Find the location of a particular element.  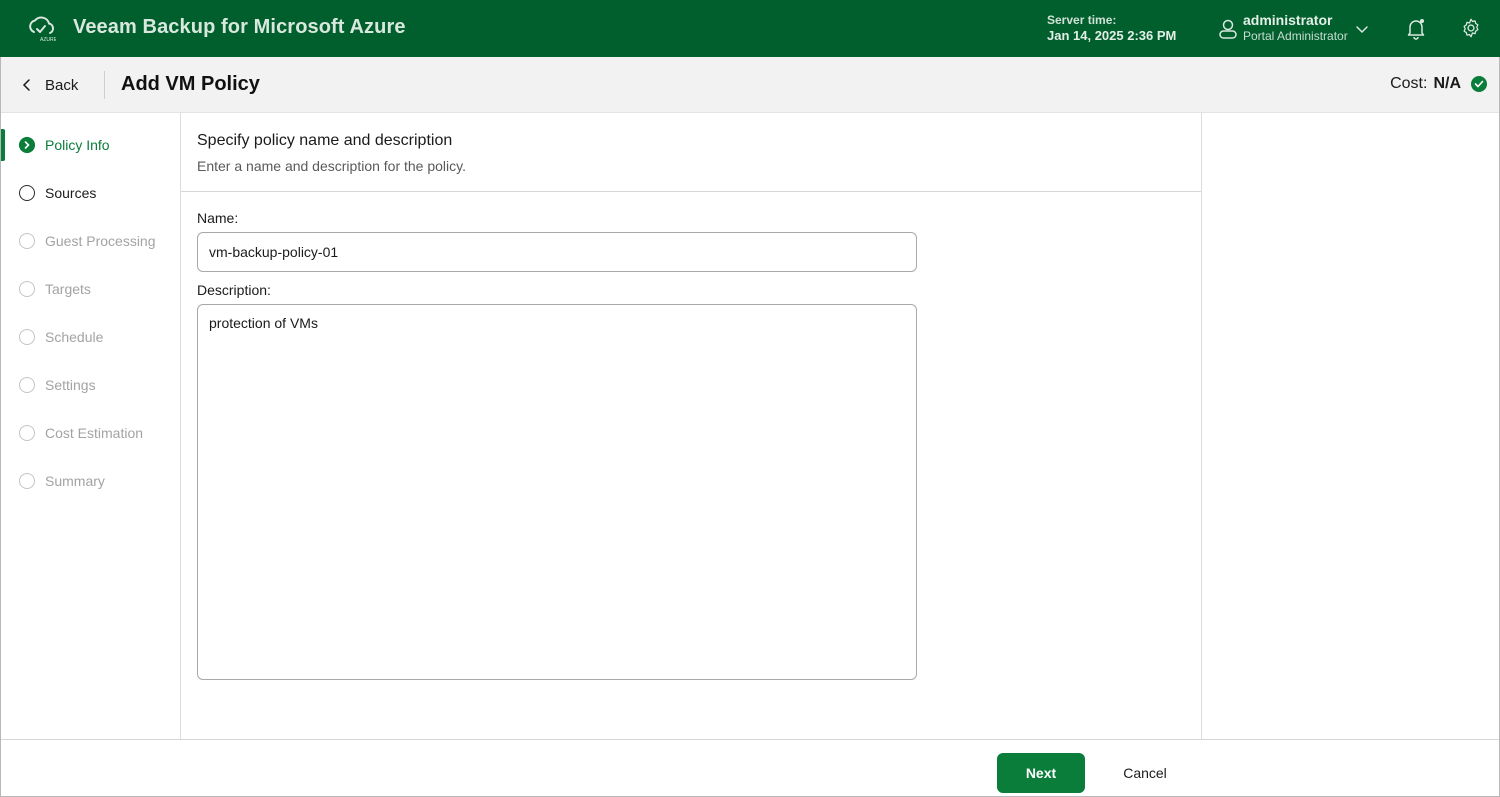

server-time: Server time: Jan 14, 2025 2:36 PM is located at coordinates (1111, 28).